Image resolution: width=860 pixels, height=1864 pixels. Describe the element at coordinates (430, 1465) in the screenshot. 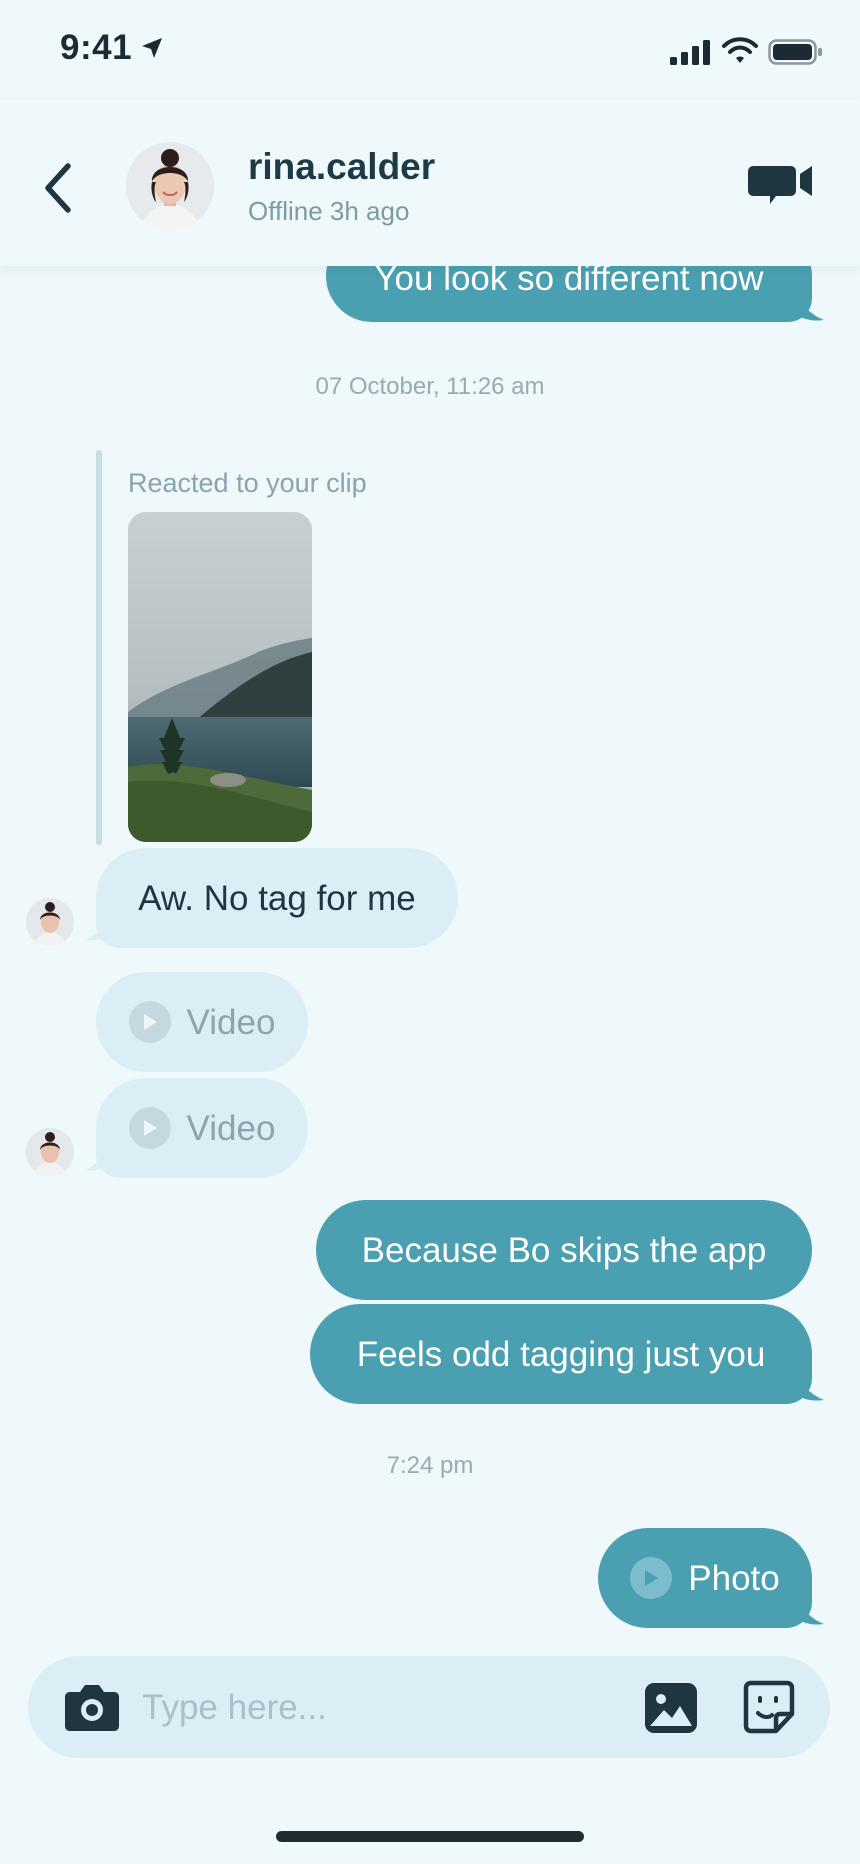

I see `timestamp: 7:24 pm` at that location.